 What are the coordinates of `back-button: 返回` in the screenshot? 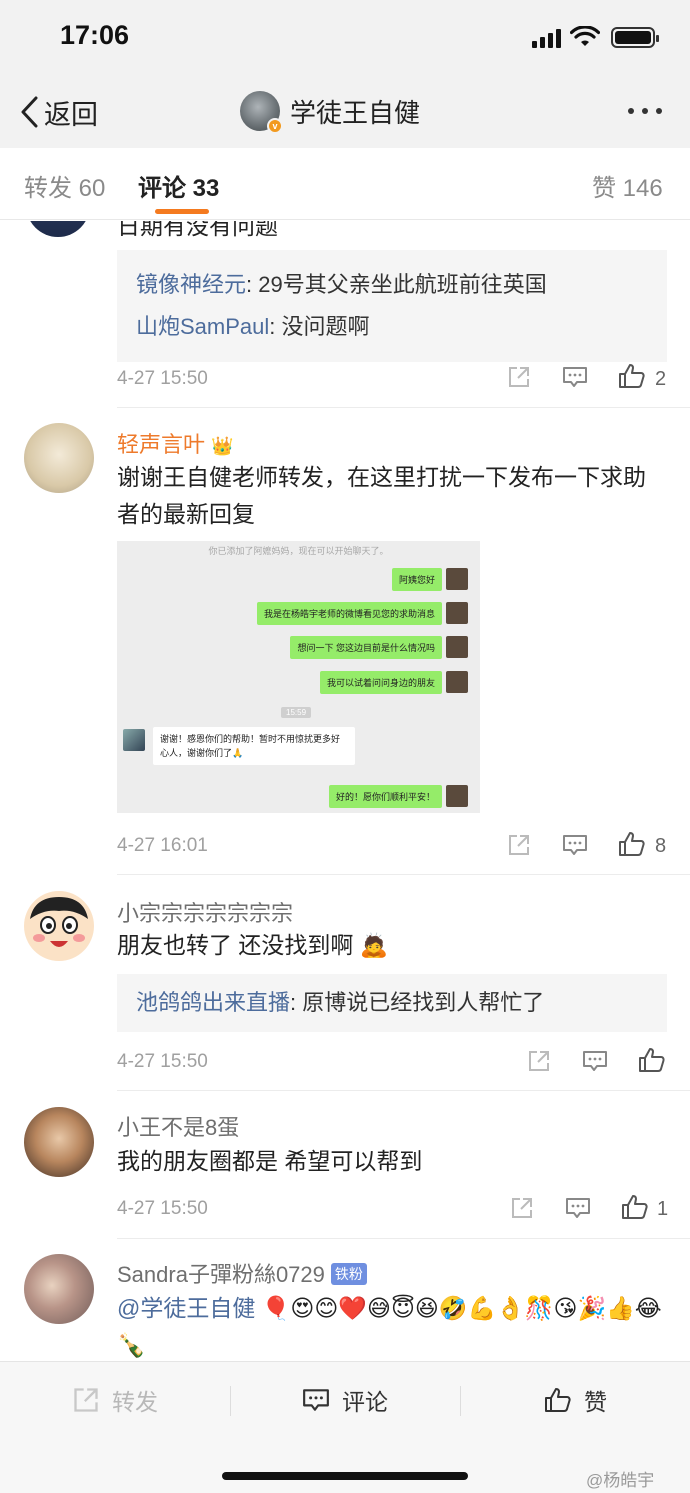 It's located at (58, 112).